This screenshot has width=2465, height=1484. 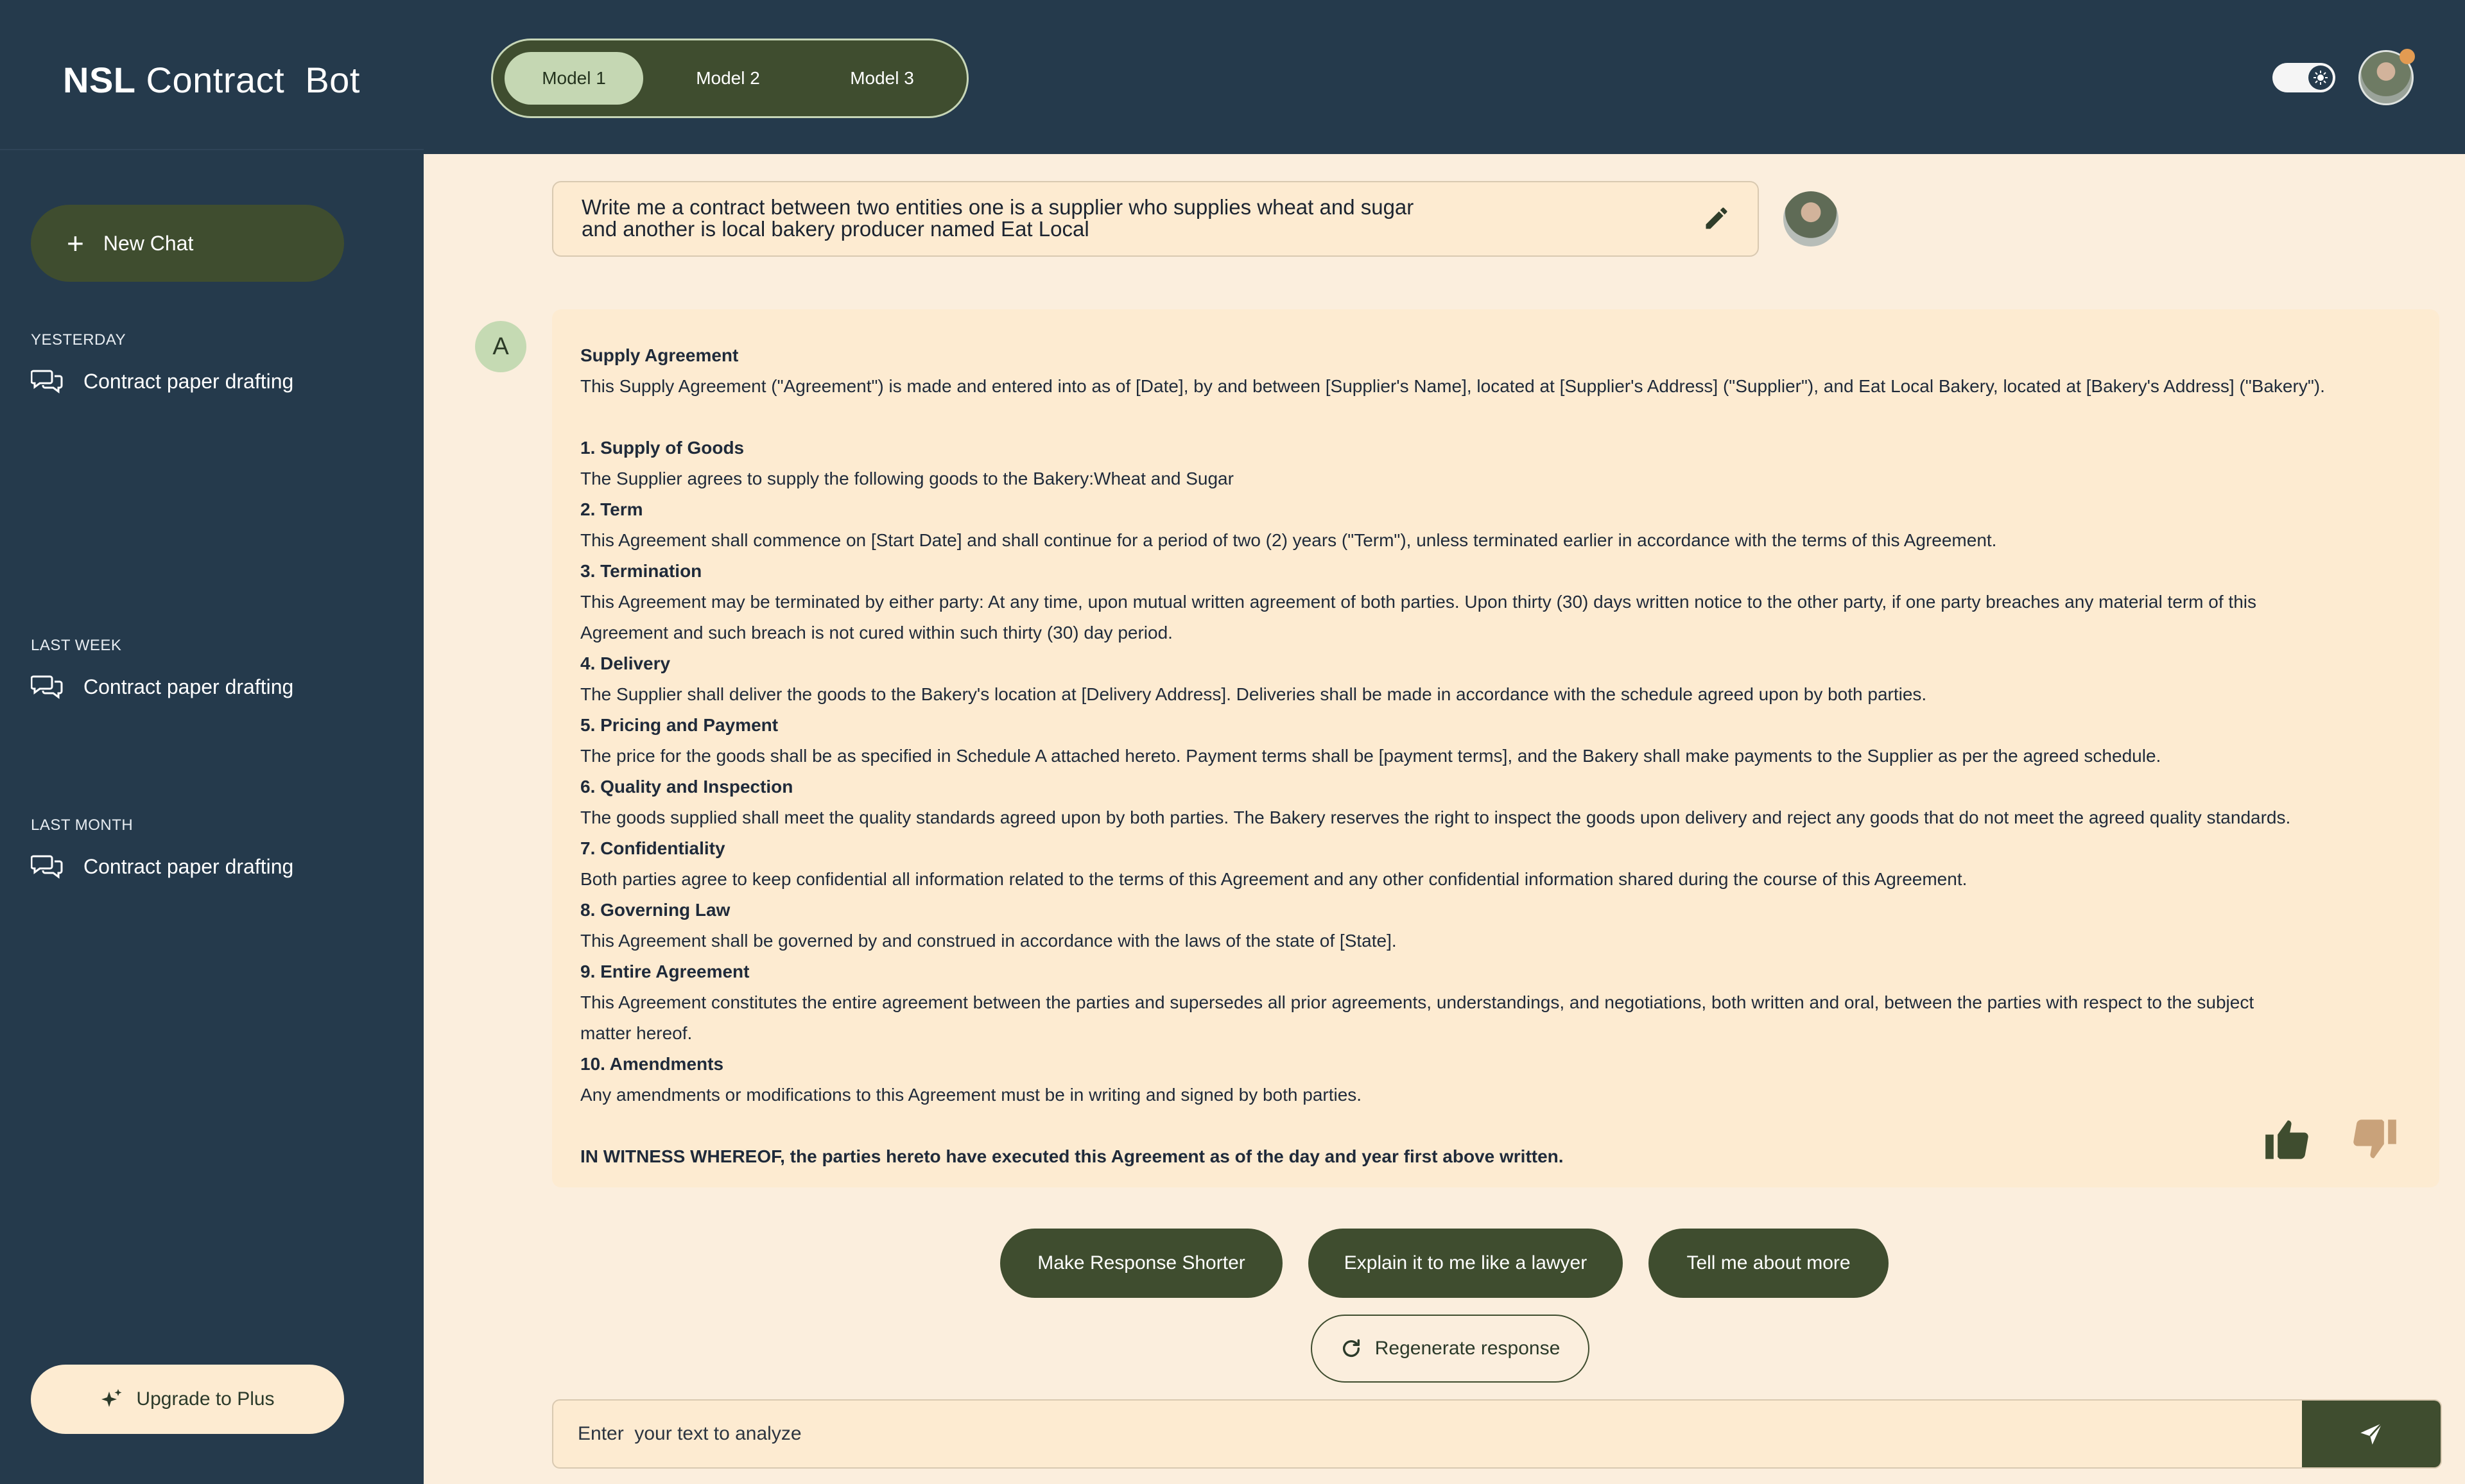 What do you see at coordinates (1429, 1434) in the screenshot?
I see `chat-input` at bounding box center [1429, 1434].